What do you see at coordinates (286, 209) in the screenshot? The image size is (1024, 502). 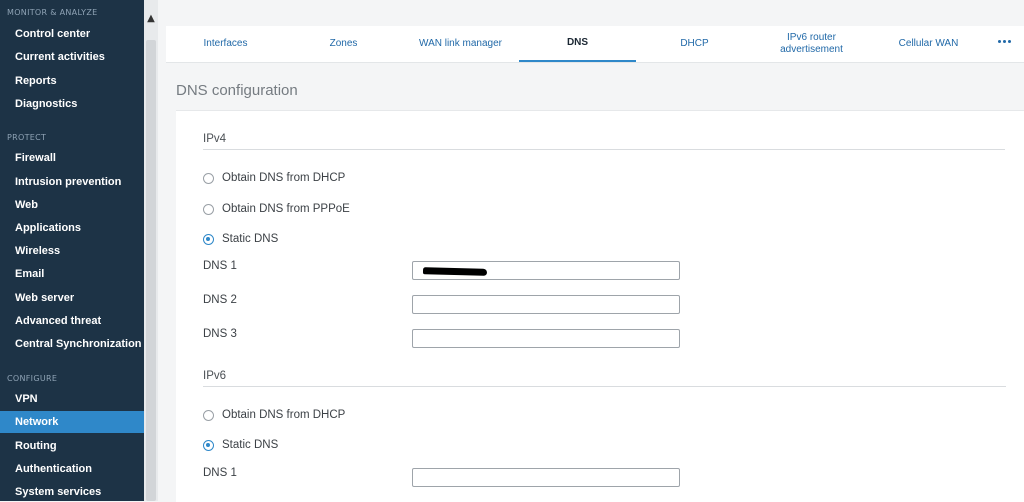 I see `radio-label: Obtain DNS from PPPoE` at bounding box center [286, 209].